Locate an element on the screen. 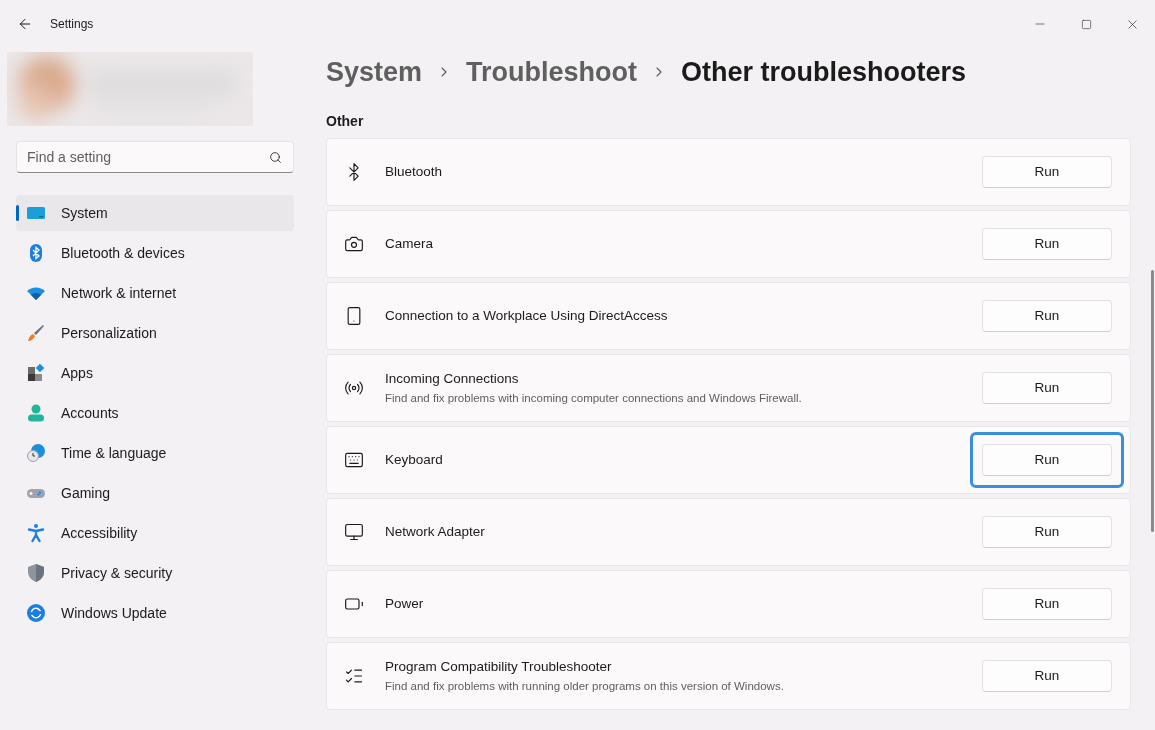  keyboard-icon is located at coordinates (354, 460).